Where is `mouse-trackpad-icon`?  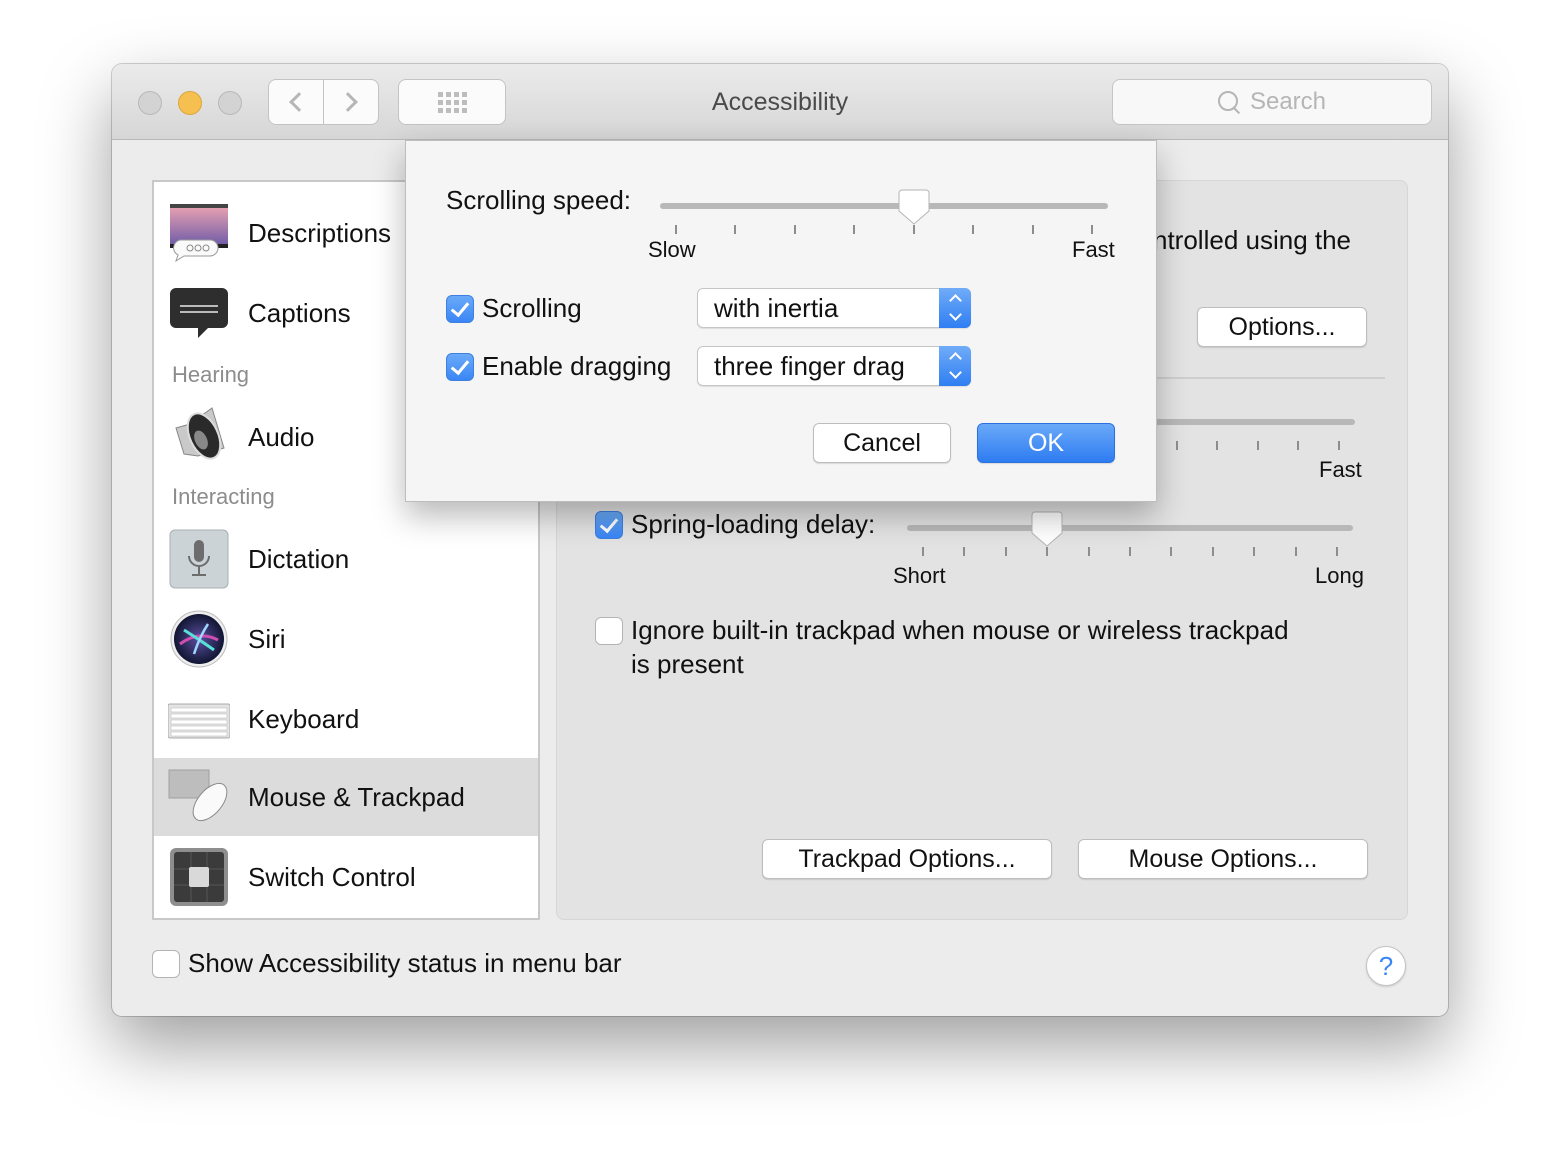 mouse-trackpad-icon is located at coordinates (198, 795).